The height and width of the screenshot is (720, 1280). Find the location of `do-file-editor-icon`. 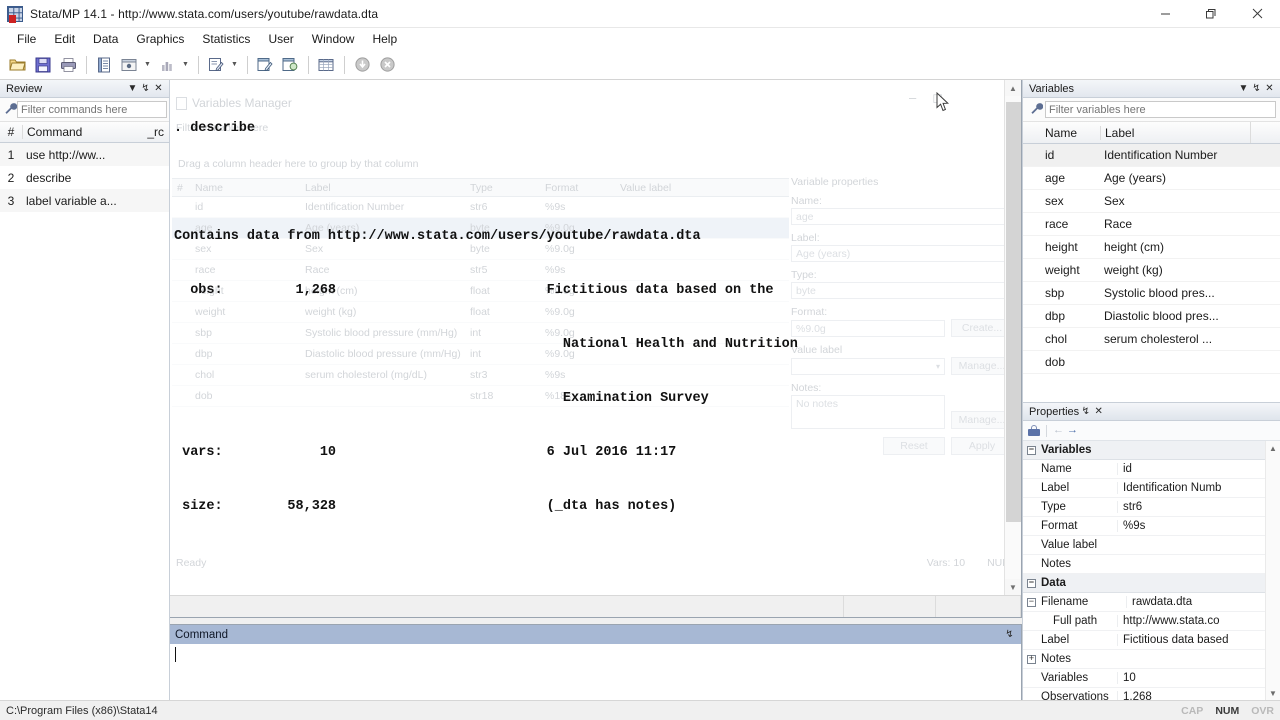

do-file-editor-icon is located at coordinates (216, 65).